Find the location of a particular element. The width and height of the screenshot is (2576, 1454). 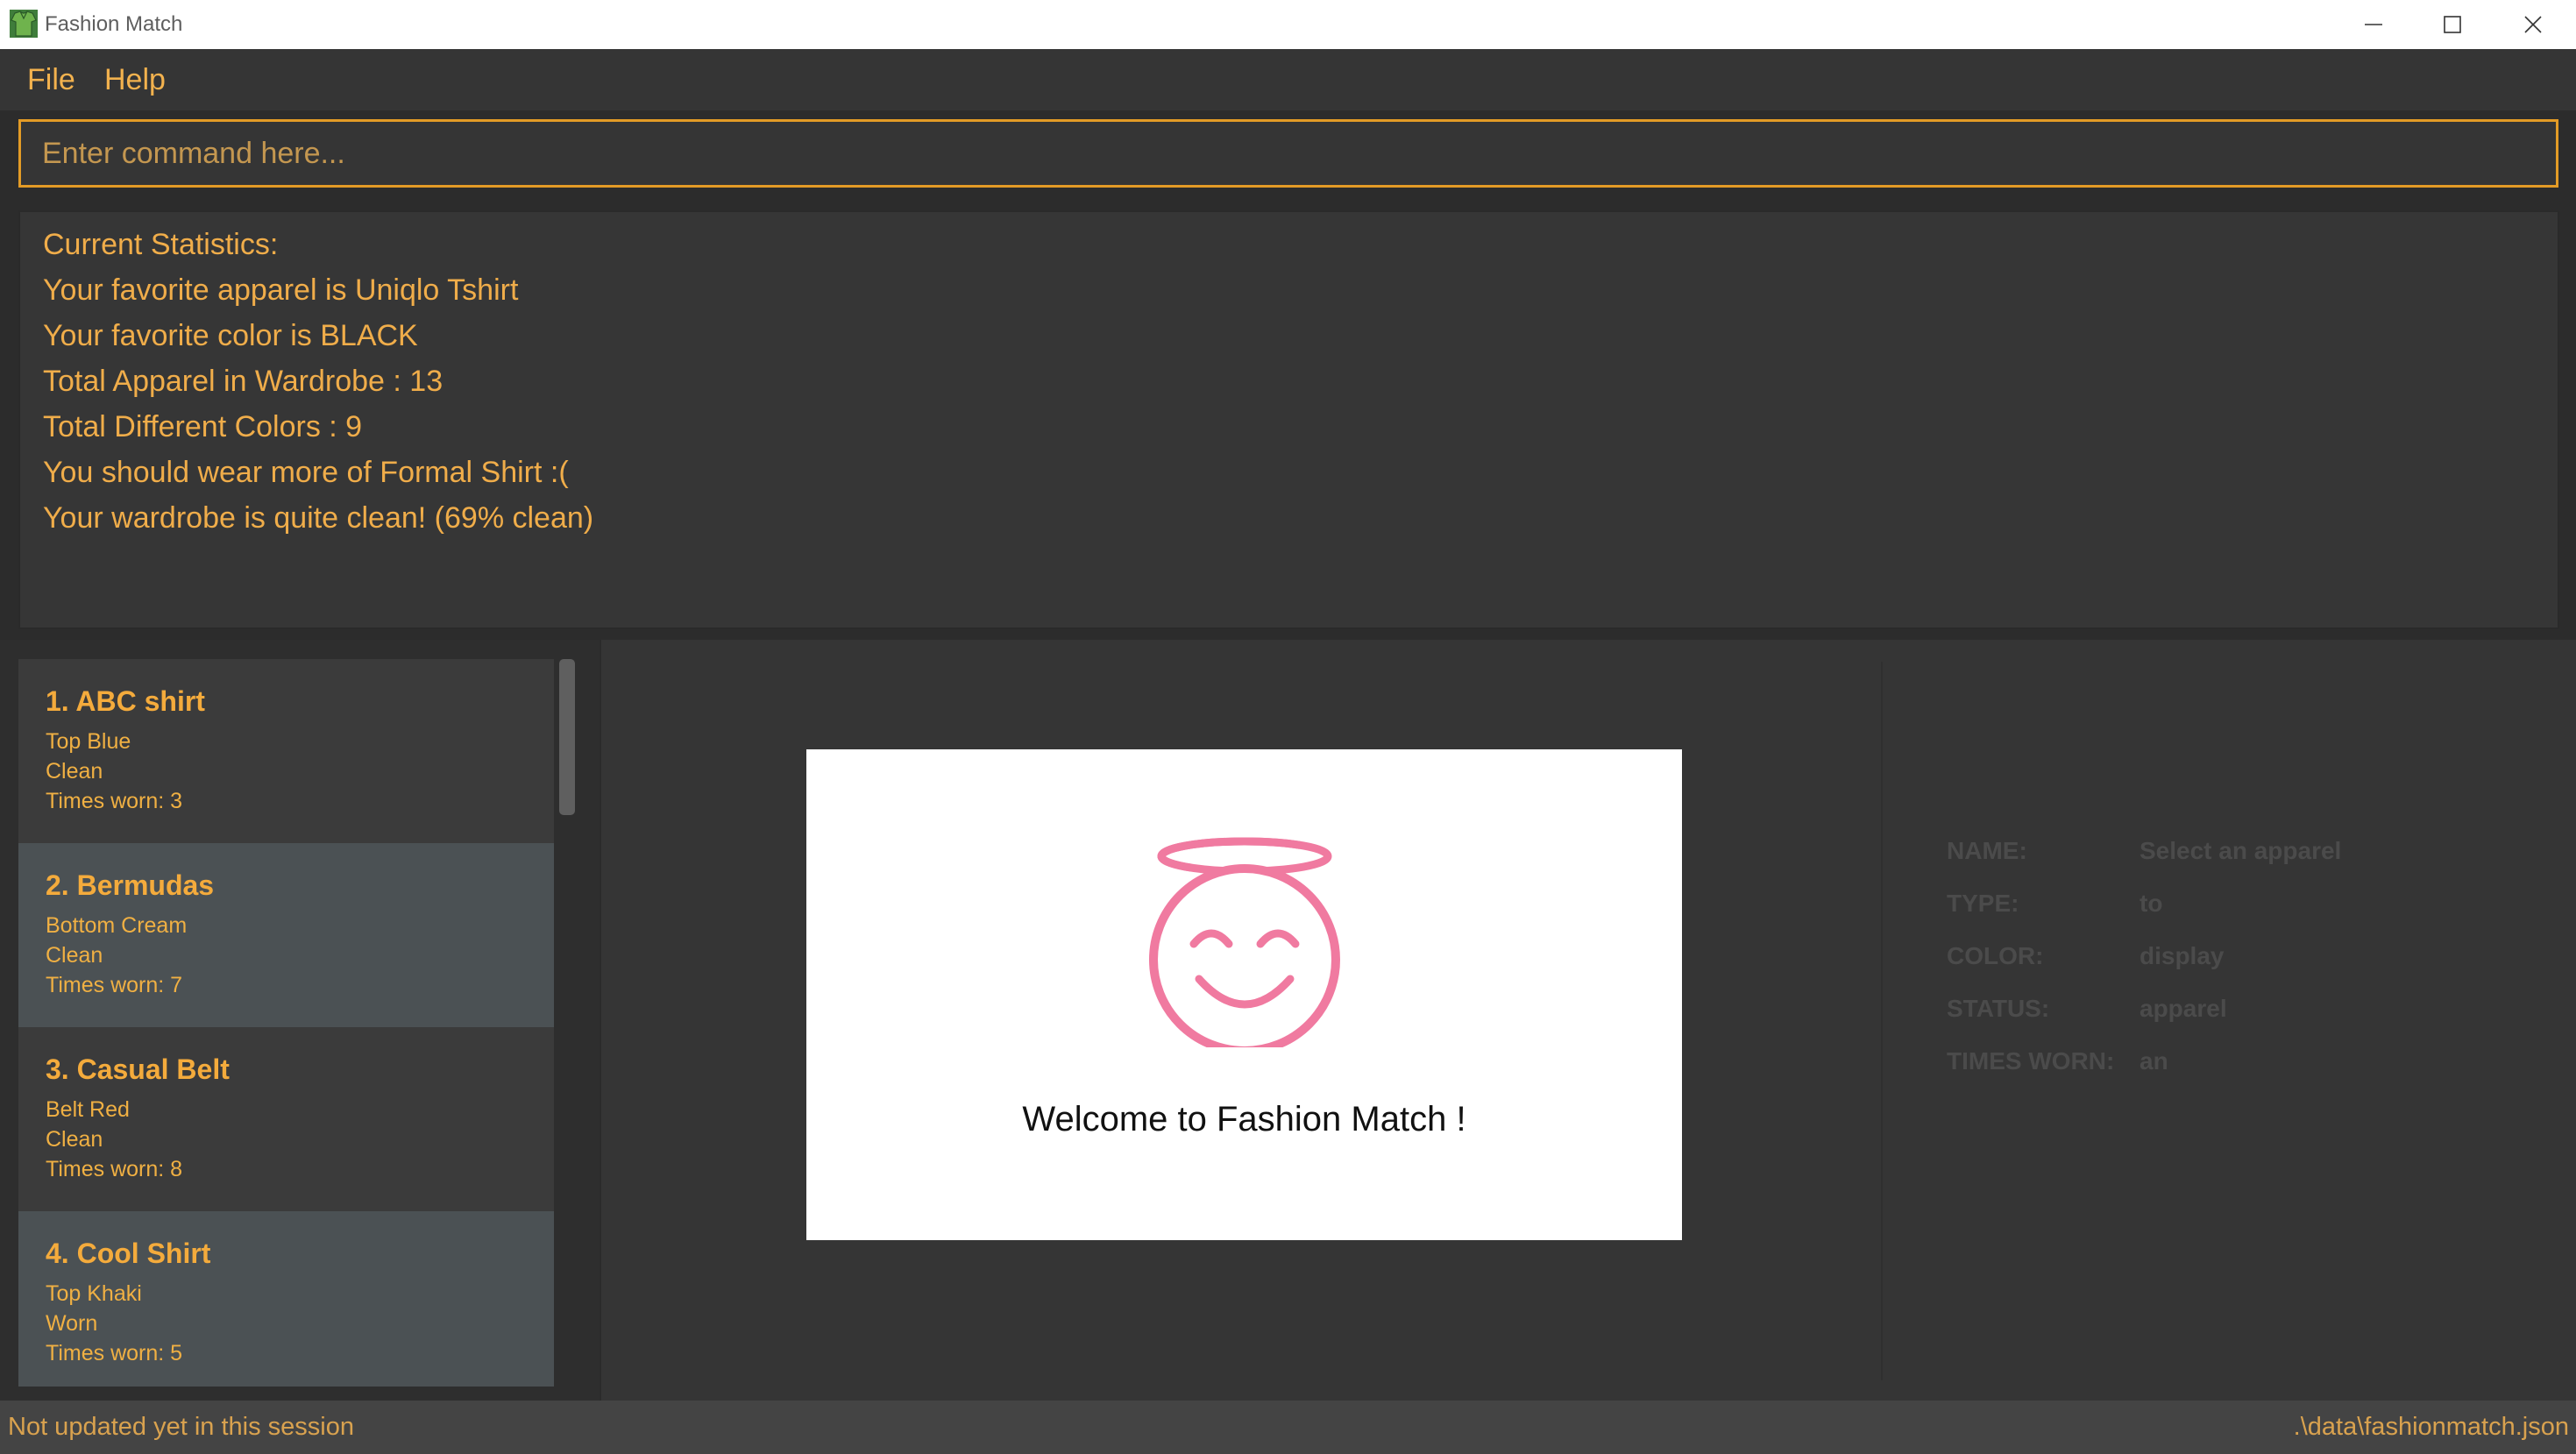

detail-label-status: STATUS: is located at coordinates (1998, 1008).